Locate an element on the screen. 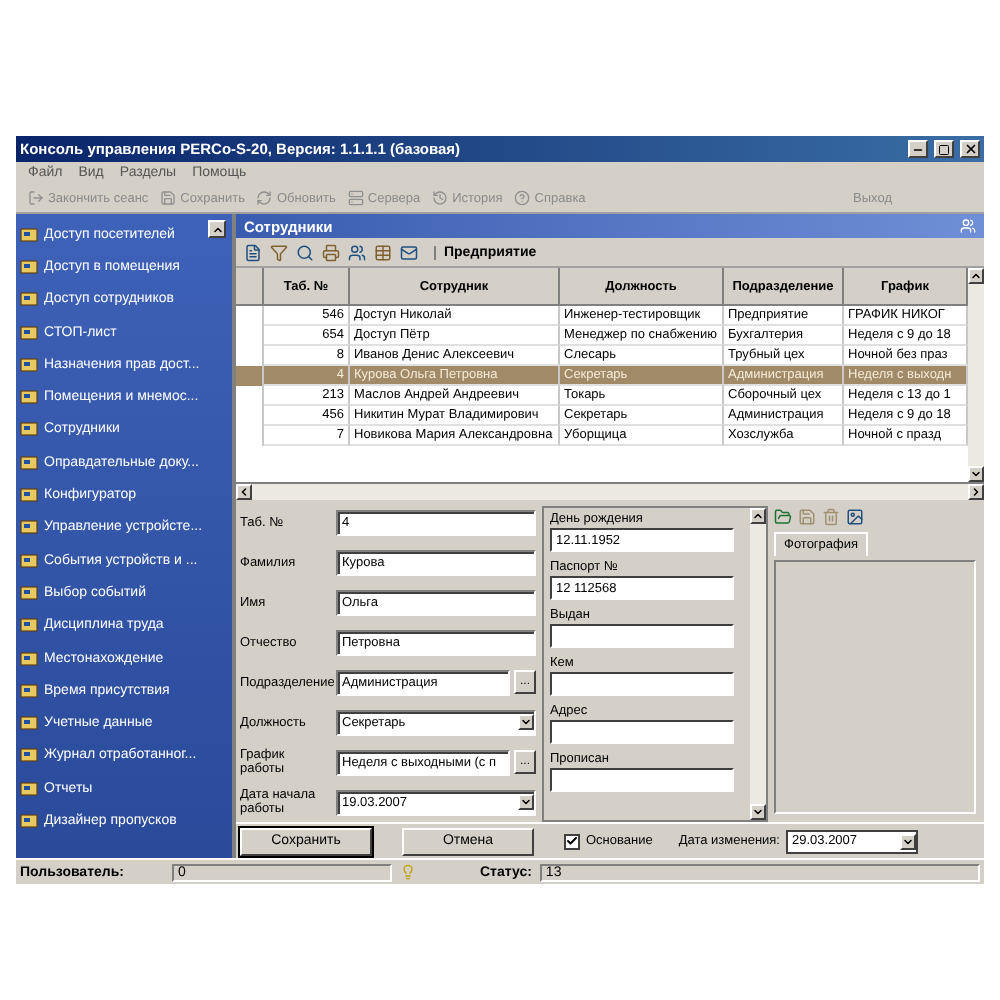  image-icon is located at coordinates (855, 517).